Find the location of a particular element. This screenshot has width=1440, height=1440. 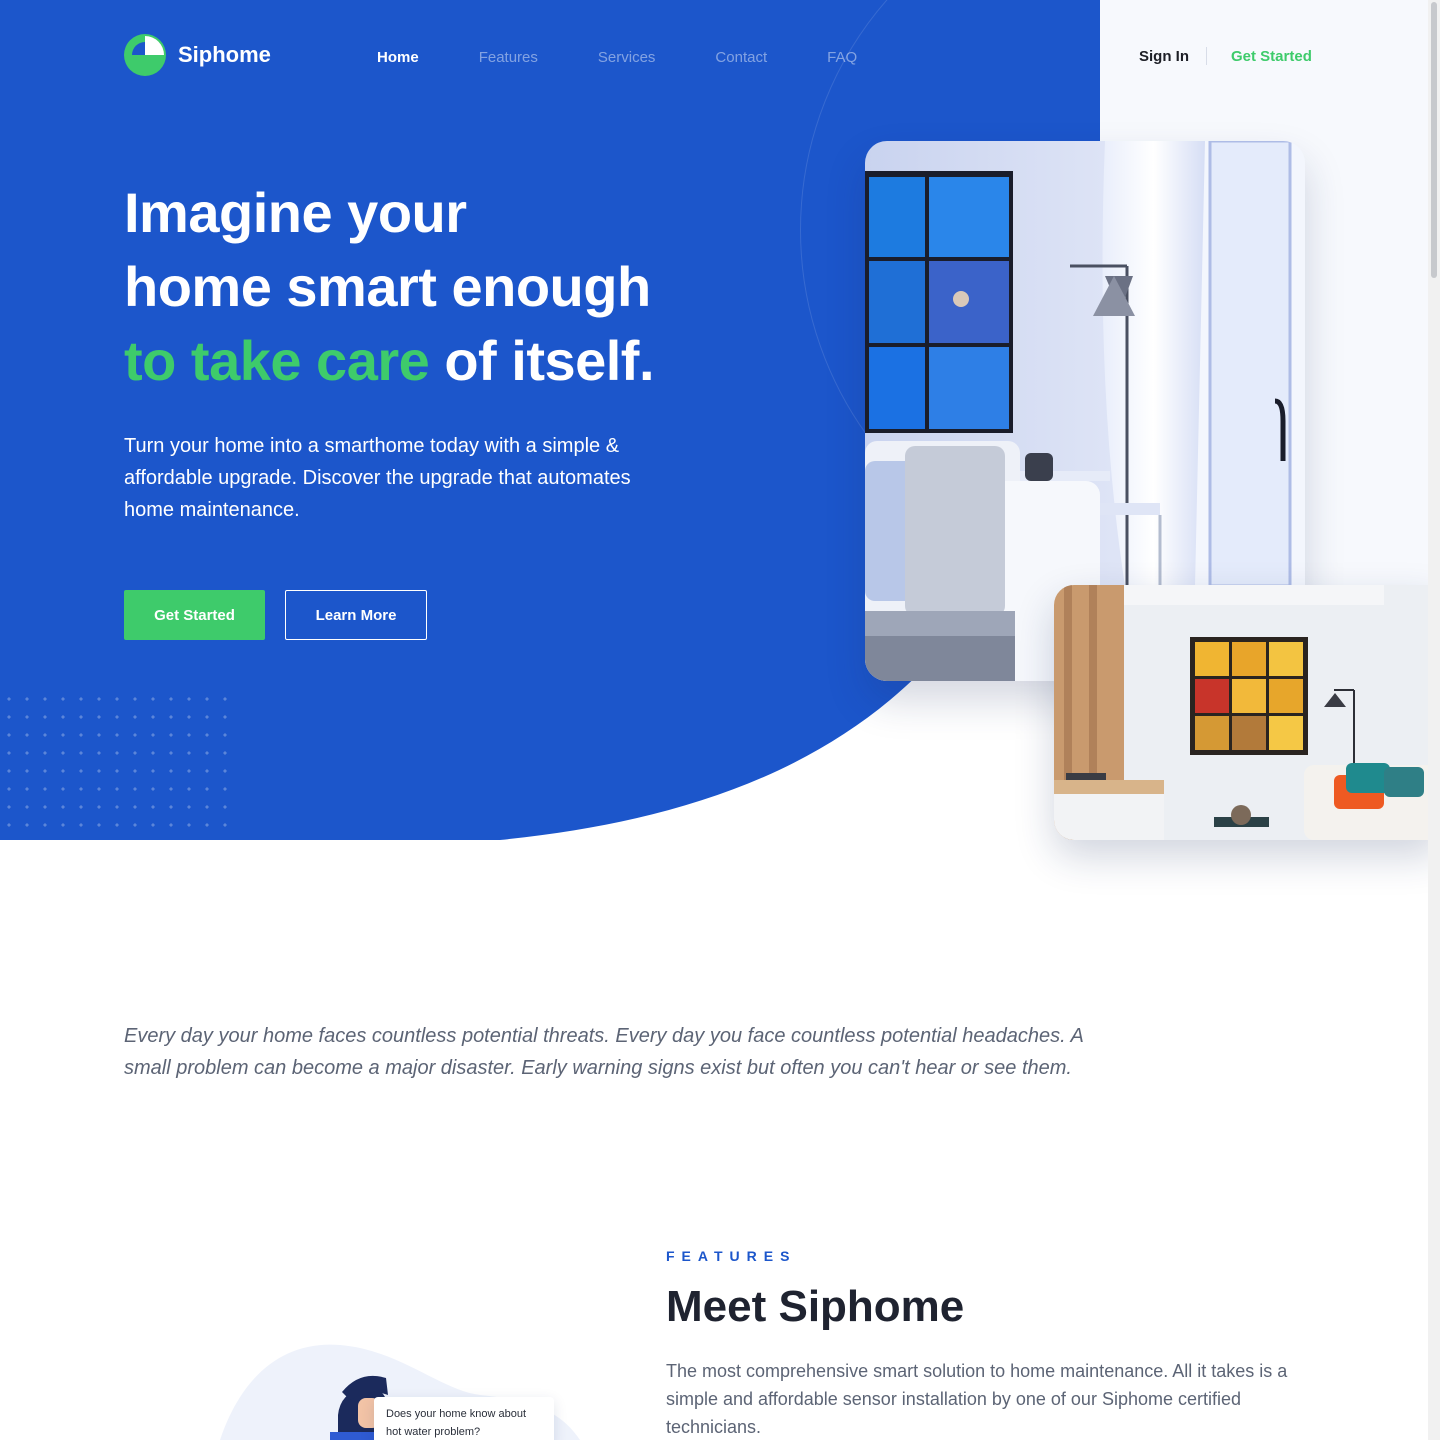

features-label: FEATURES is located at coordinates (731, 1256).